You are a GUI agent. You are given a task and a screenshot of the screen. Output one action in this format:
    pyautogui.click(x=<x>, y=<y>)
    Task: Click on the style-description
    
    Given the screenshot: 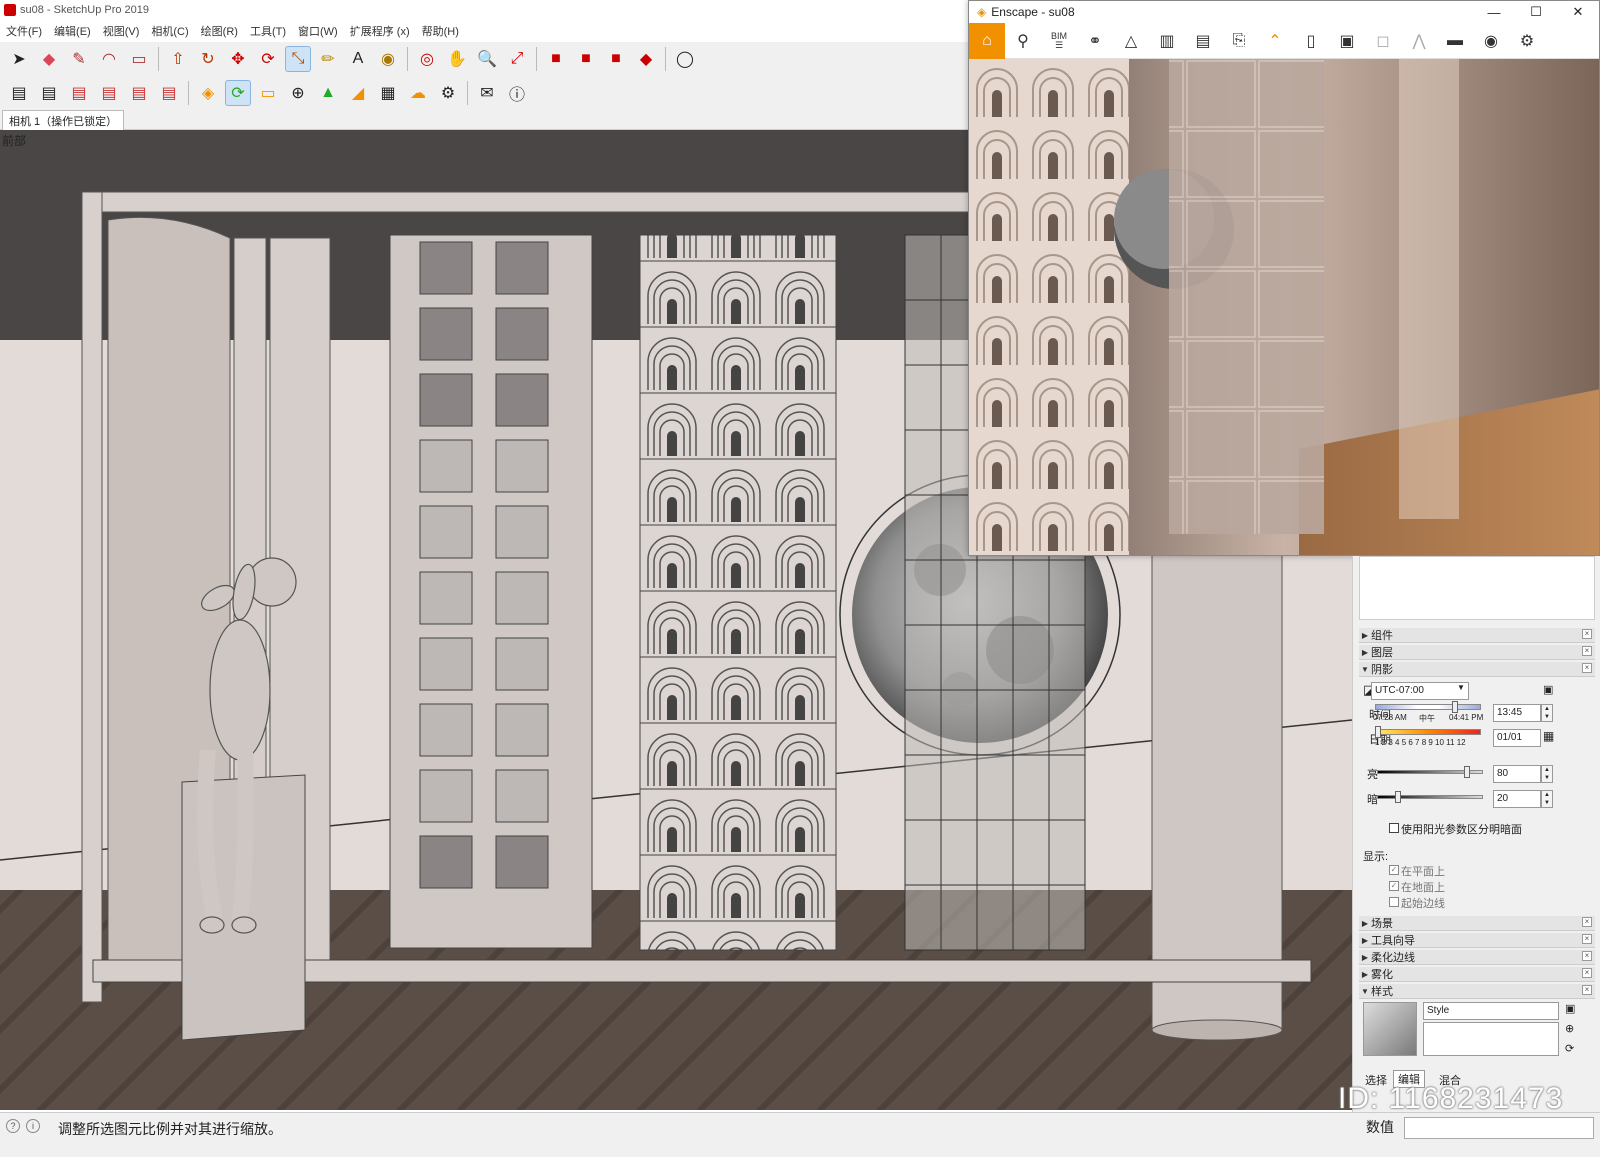 What is the action you would take?
    pyautogui.click(x=1491, y=1039)
    